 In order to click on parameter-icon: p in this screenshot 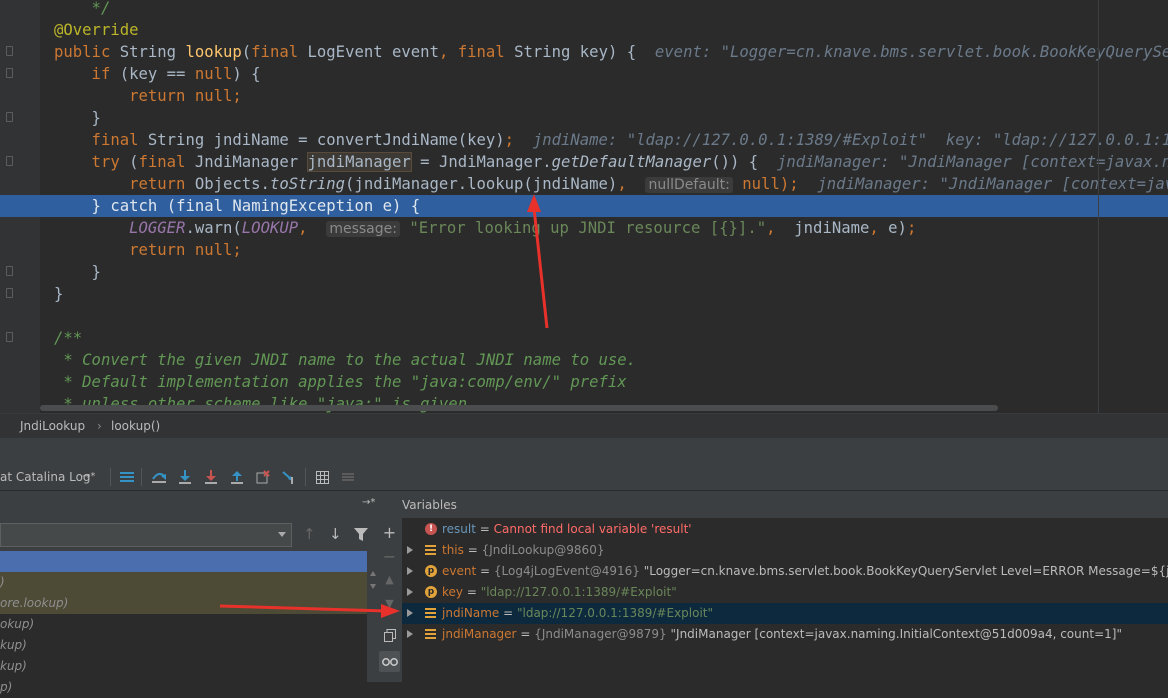, I will do `click(431, 592)`.